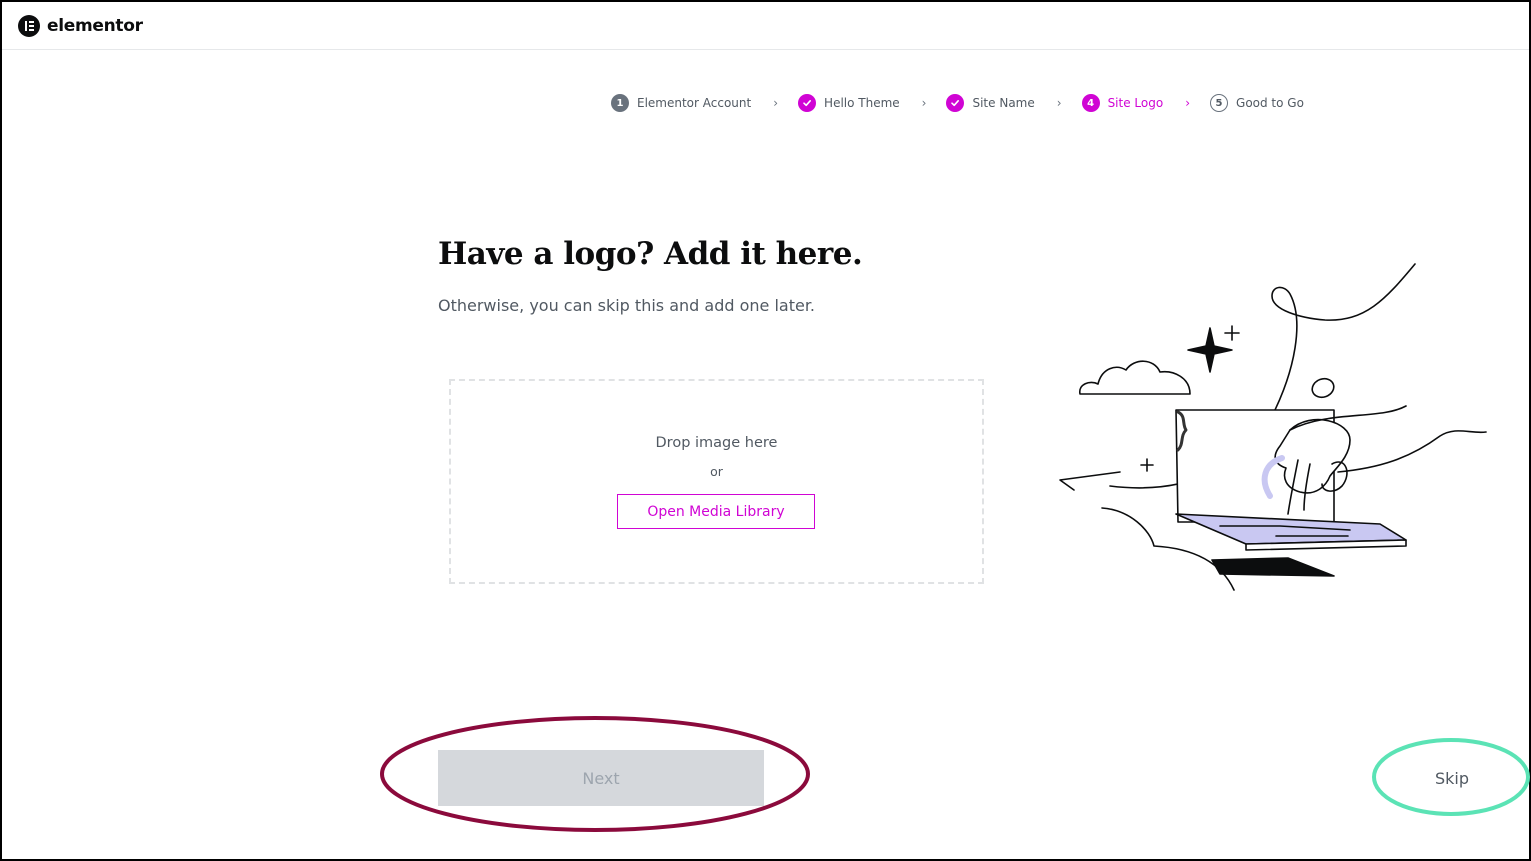 This screenshot has width=1531, height=861. I want to click on laptop-illustration, so click(1273, 427).